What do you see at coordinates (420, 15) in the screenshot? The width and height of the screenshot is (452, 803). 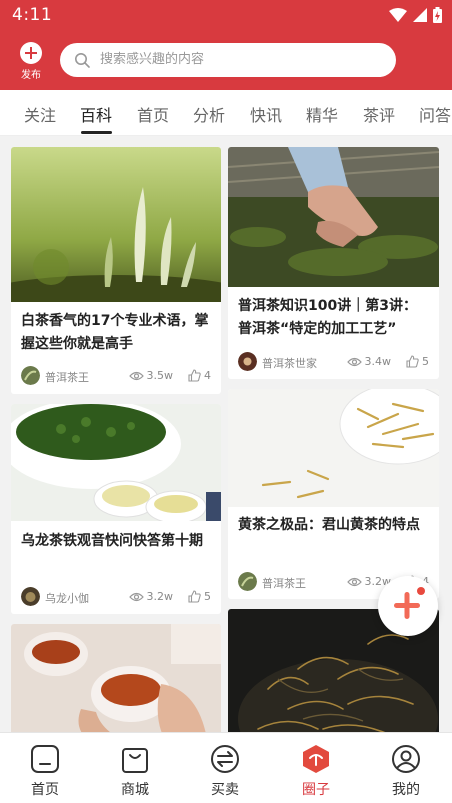 I see `signal-icon` at bounding box center [420, 15].